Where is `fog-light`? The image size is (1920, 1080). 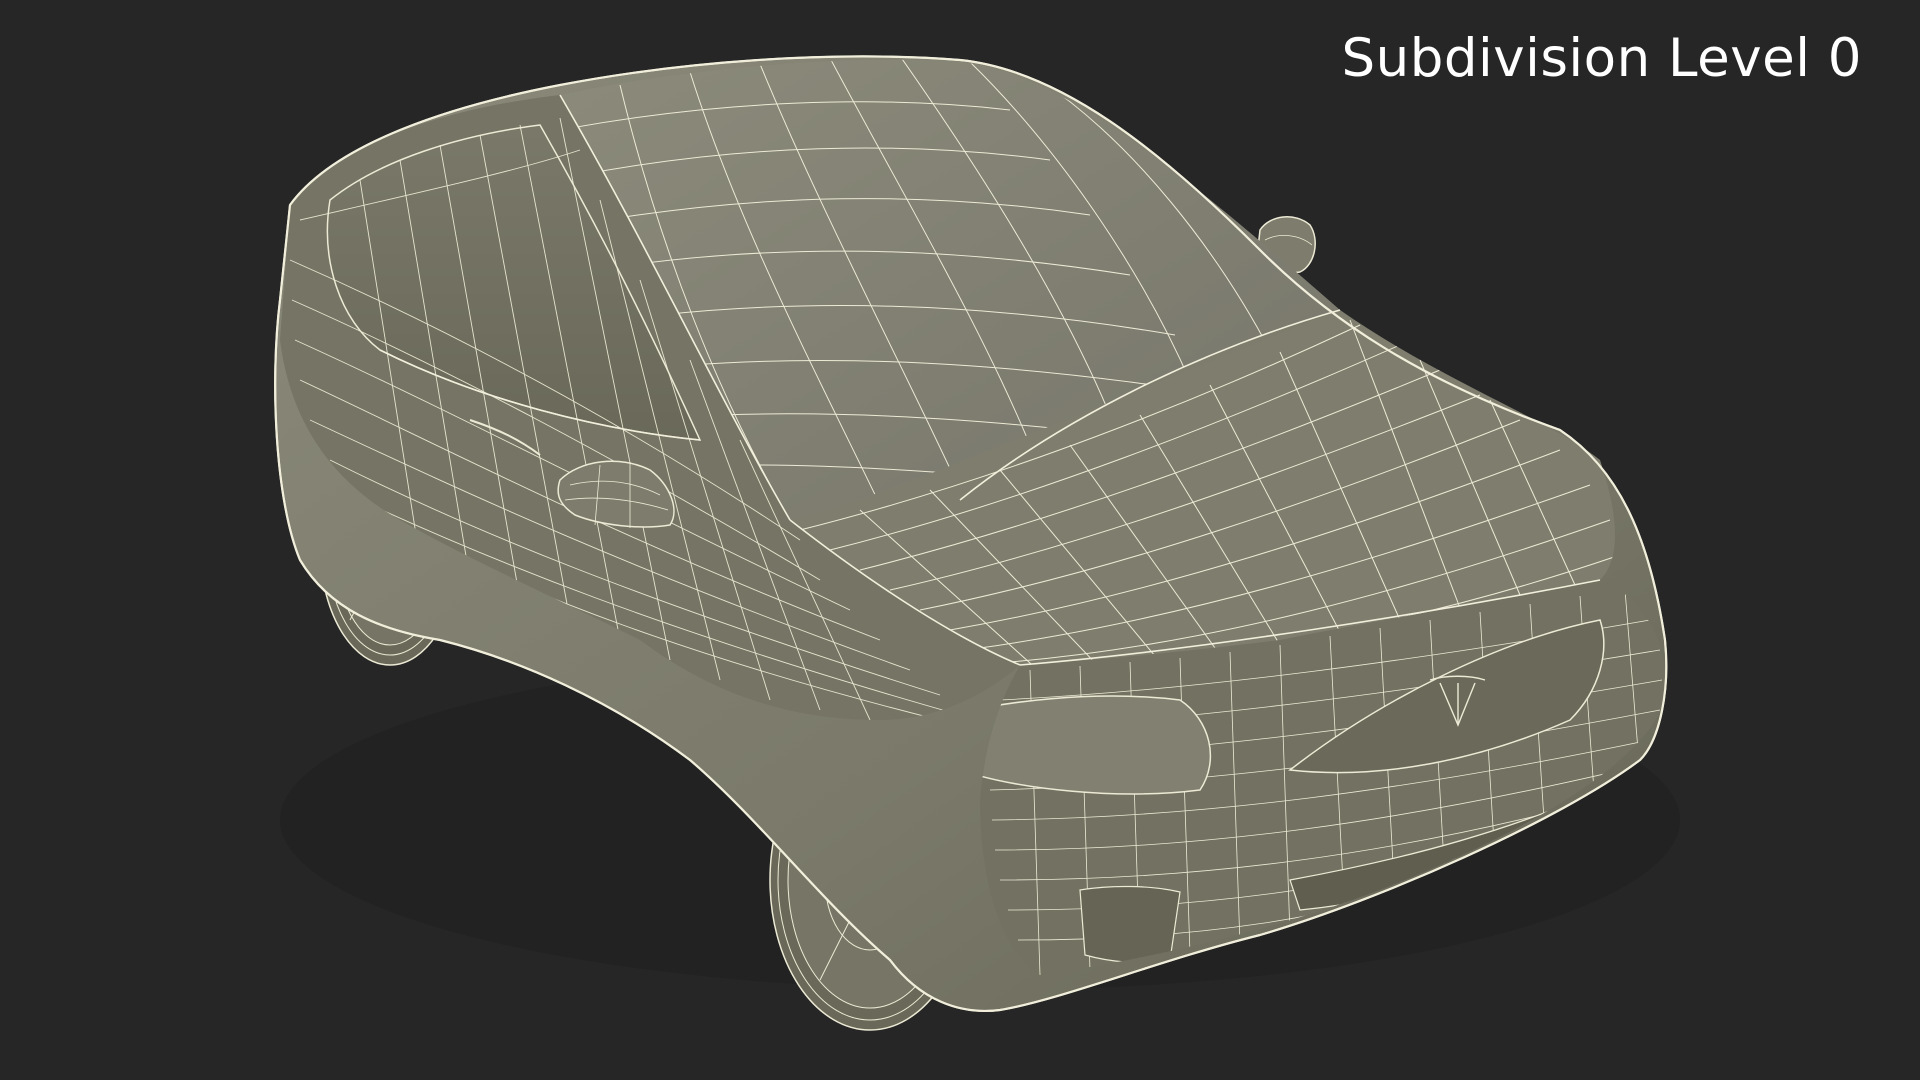 fog-light is located at coordinates (1130, 924).